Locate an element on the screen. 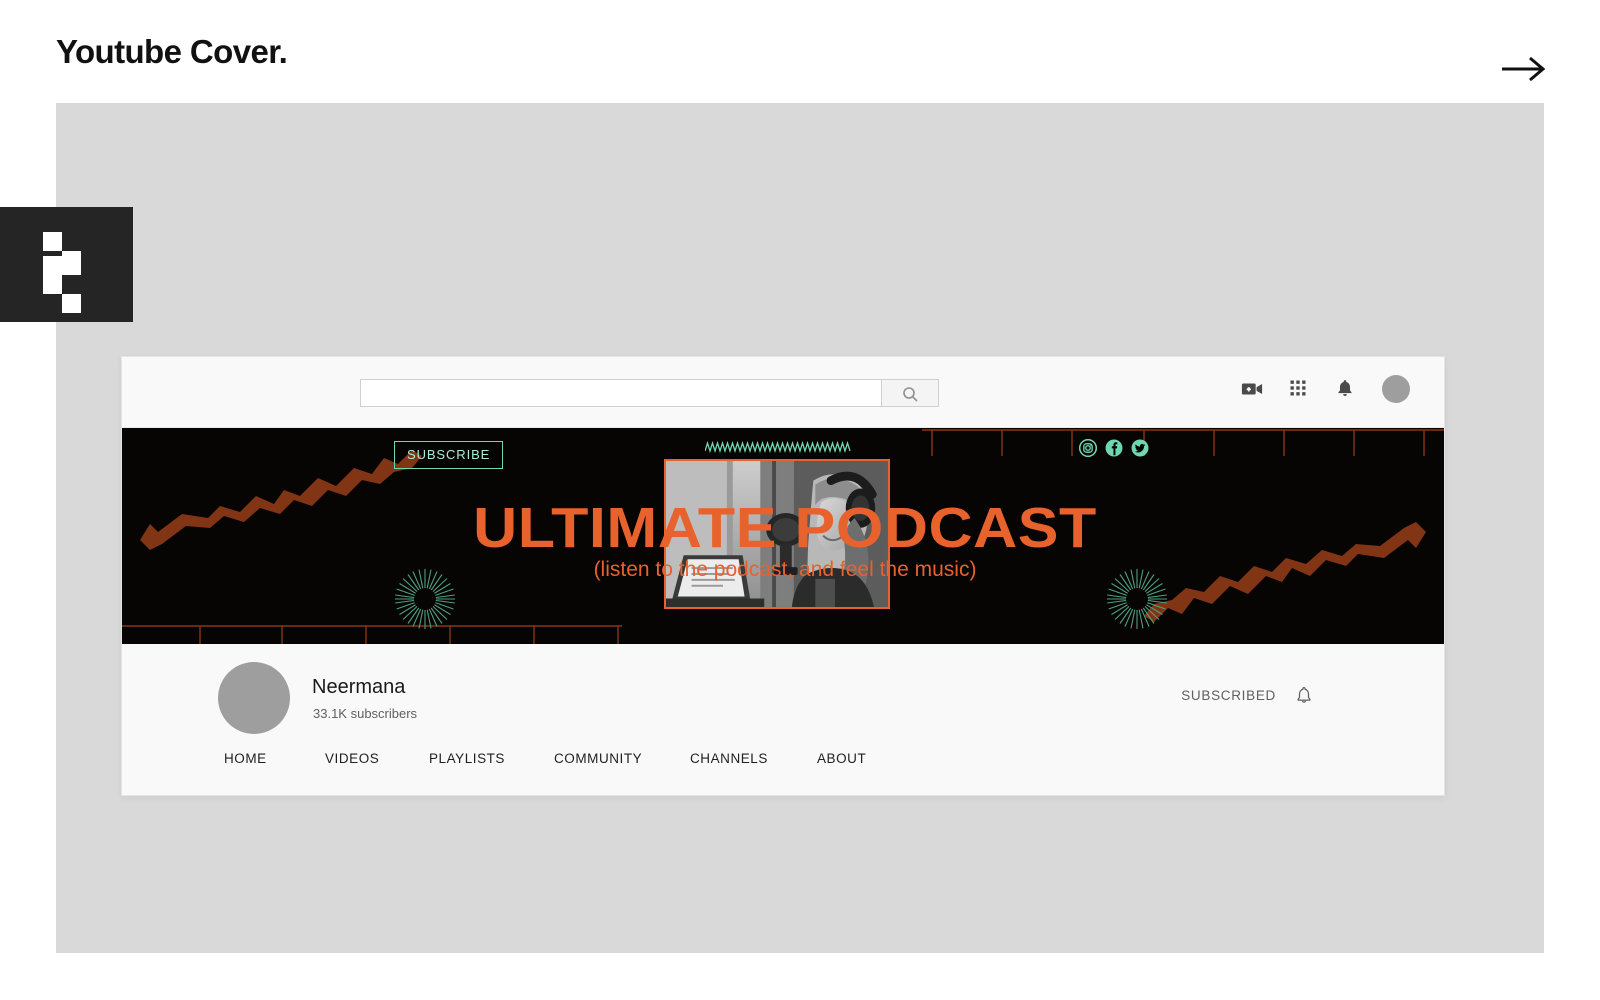 This screenshot has width=1600, height=1000. tab-playlists: PLAYLISTS is located at coordinates (491, 758).